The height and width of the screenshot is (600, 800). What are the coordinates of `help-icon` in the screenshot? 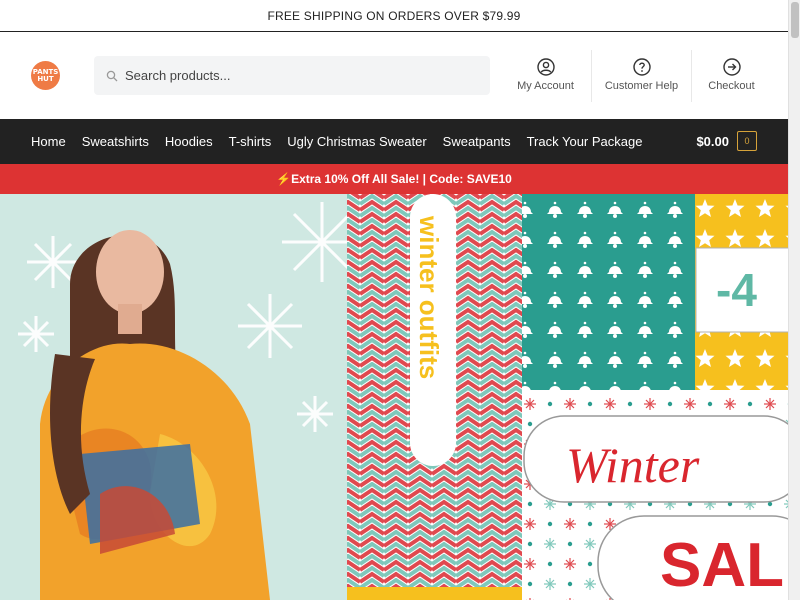 It's located at (641, 67).